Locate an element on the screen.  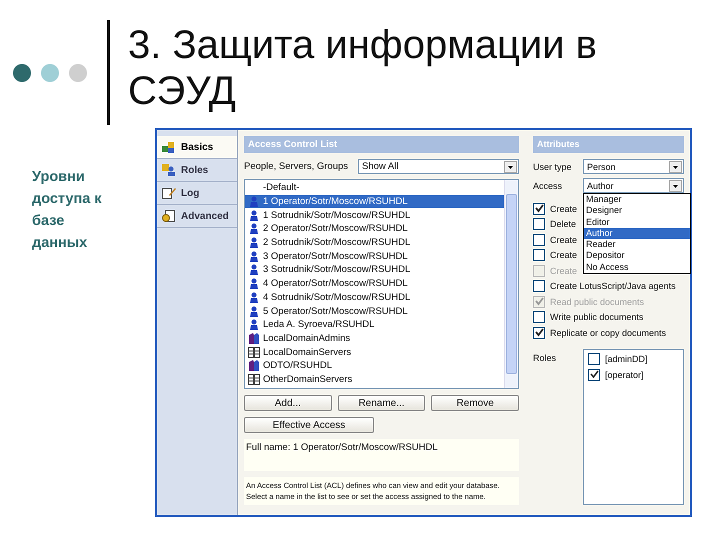
filter-dropdown: Show All is located at coordinates (438, 166).